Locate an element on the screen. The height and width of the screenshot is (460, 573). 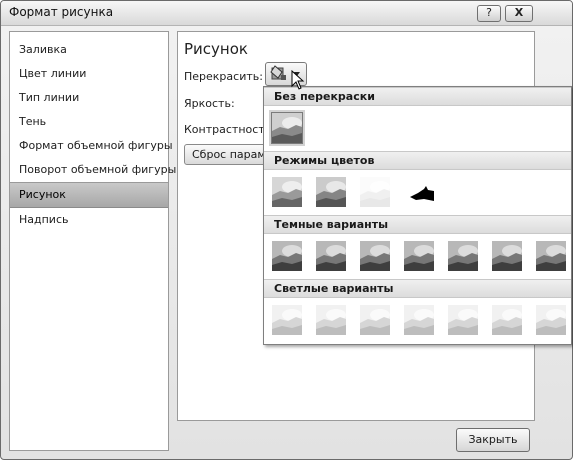
mouse-cursor-icon is located at coordinates (298, 80).